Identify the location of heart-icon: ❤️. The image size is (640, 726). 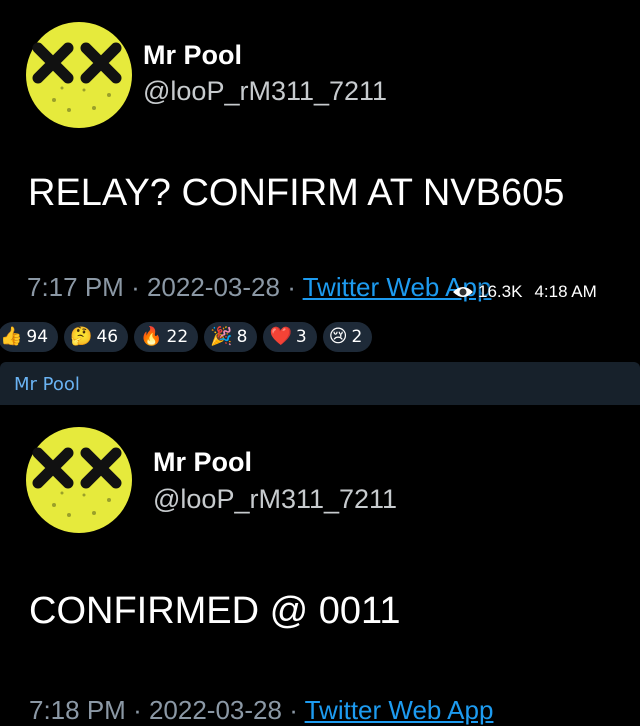
(280, 336).